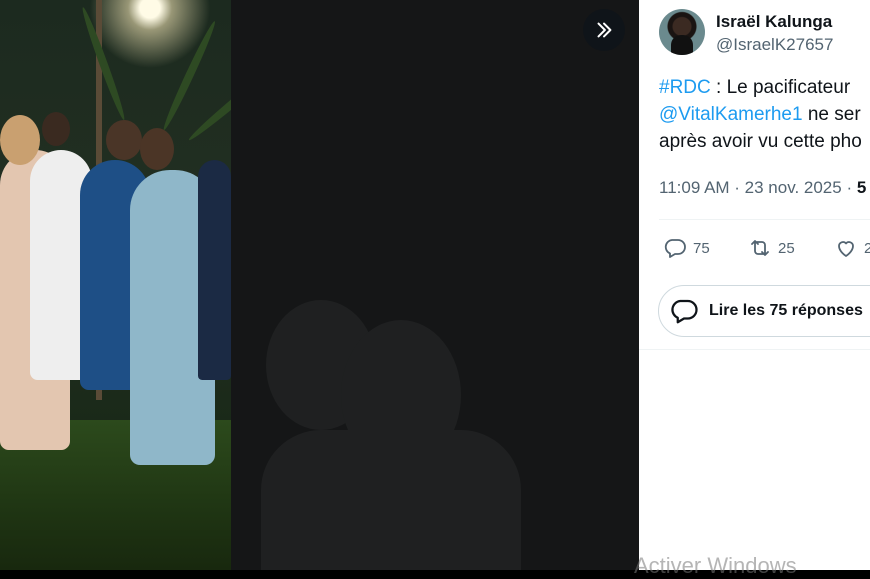  I want to click on person-silhouette, so click(391, 500).